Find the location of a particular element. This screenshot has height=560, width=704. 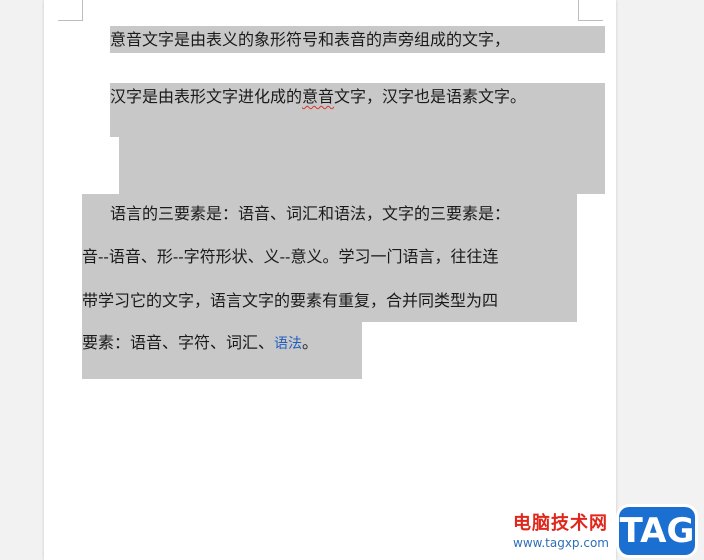

link-word: 语法 is located at coordinates (288, 344).